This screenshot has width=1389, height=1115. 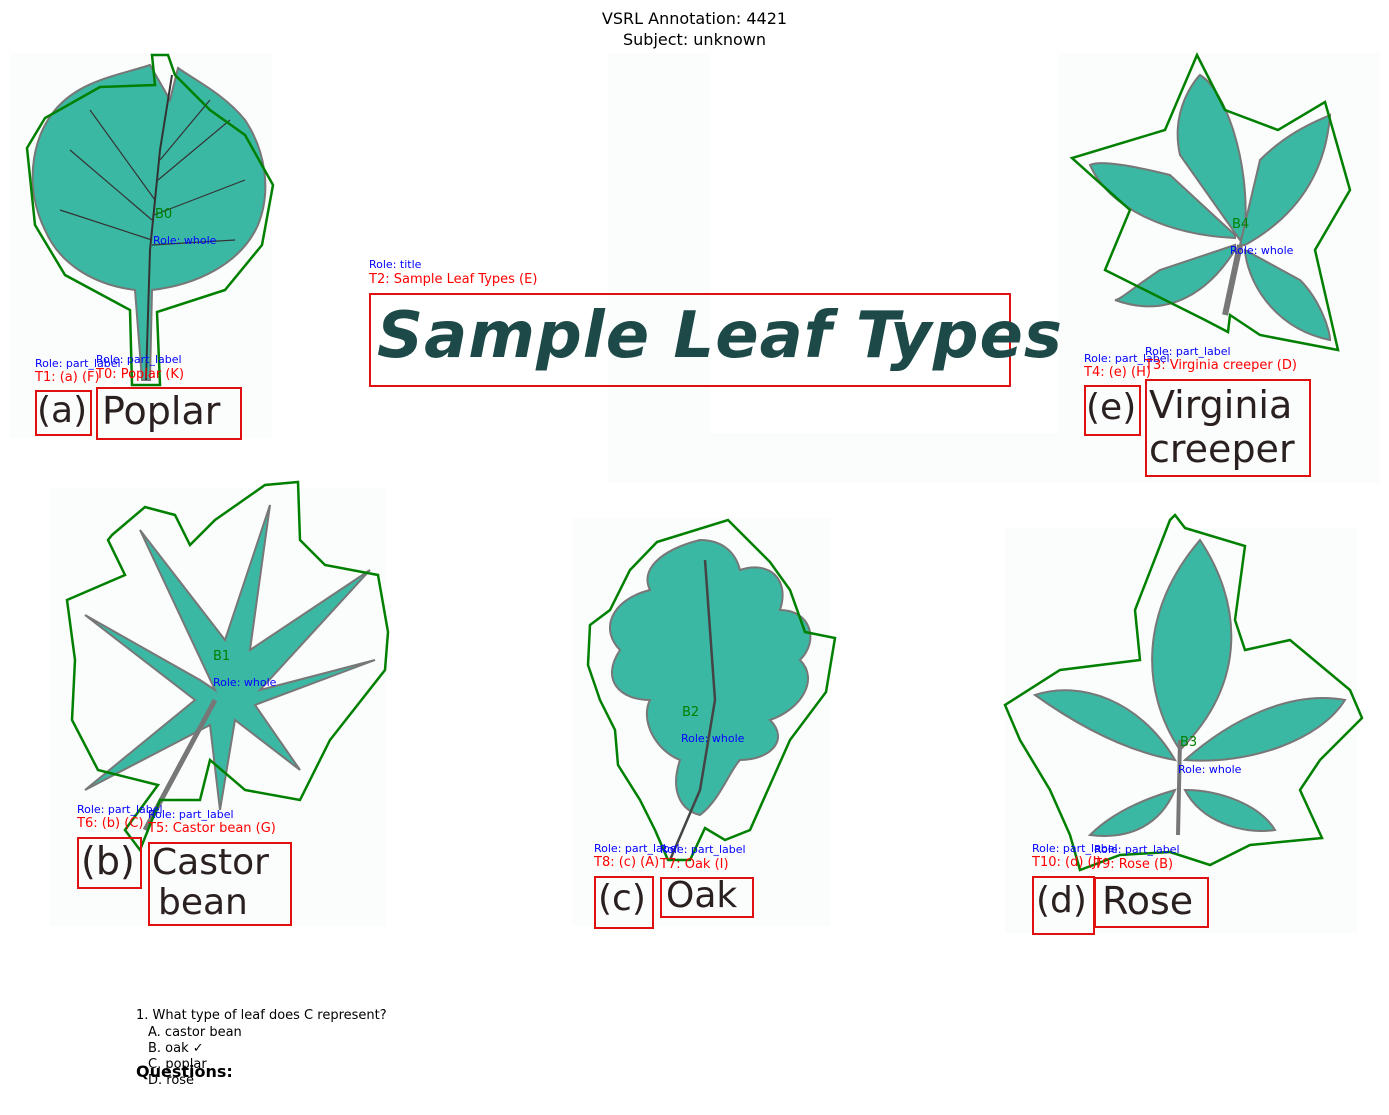 I want to click on question-1-option-b: B. oak ✓, so click(x=176, y=1048).